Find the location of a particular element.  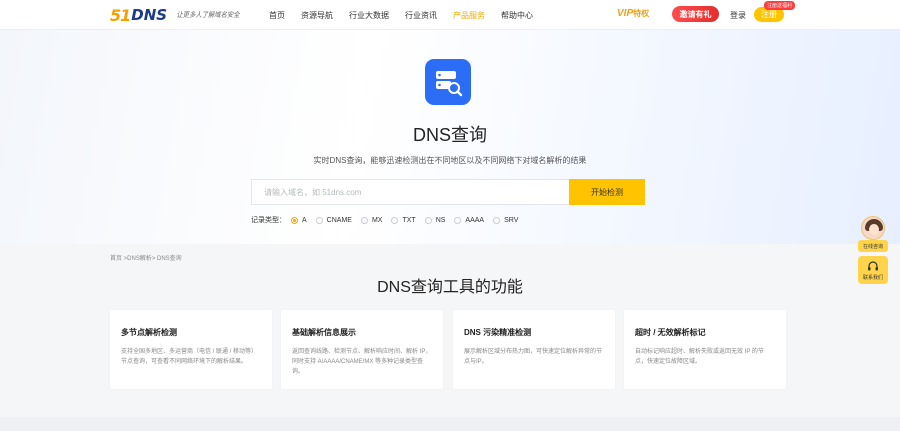

contact-us-button: 联系我们 is located at coordinates (873, 270).